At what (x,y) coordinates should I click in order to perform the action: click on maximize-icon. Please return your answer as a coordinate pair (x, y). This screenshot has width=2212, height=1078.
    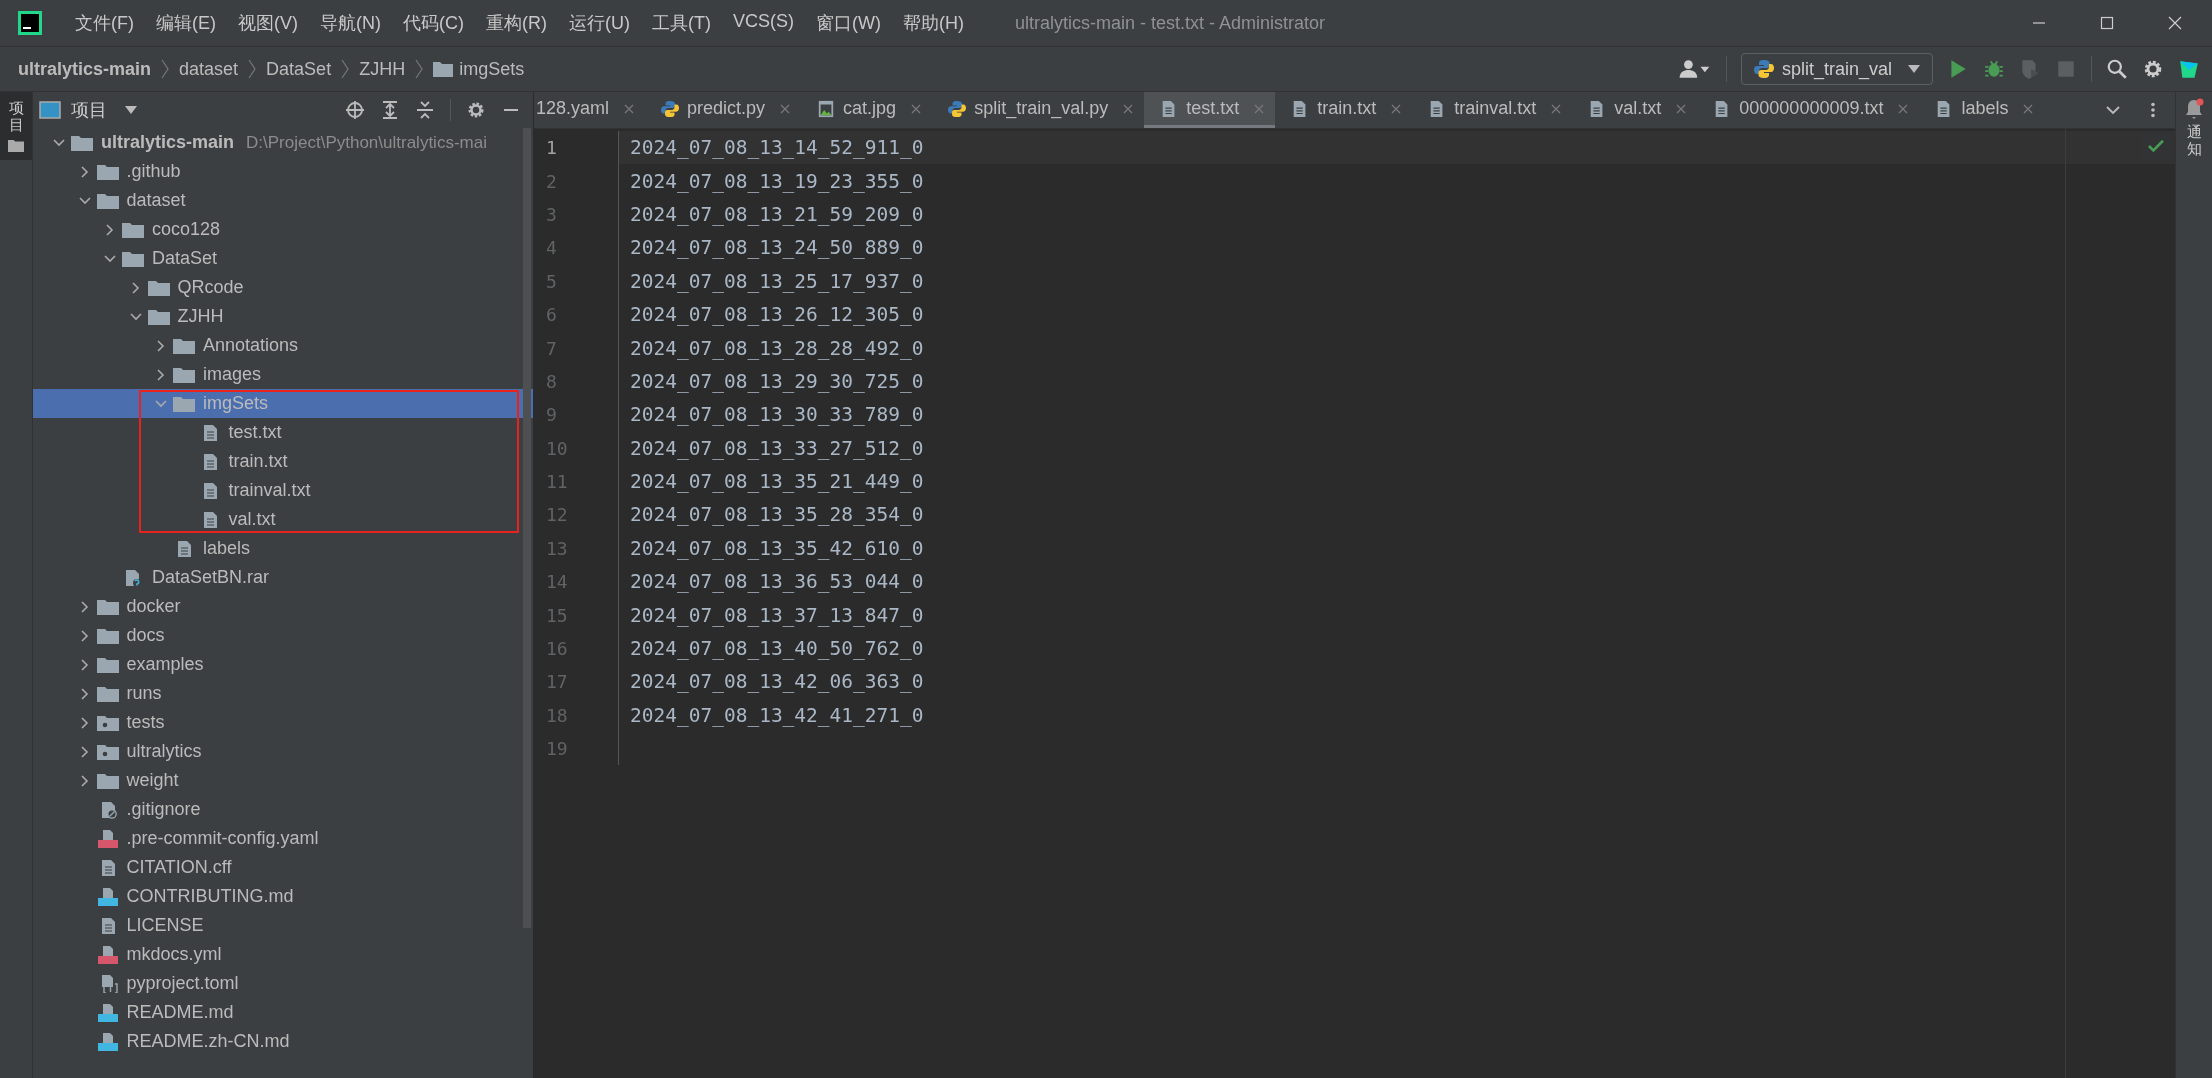
    Looking at the image, I should click on (2107, 23).